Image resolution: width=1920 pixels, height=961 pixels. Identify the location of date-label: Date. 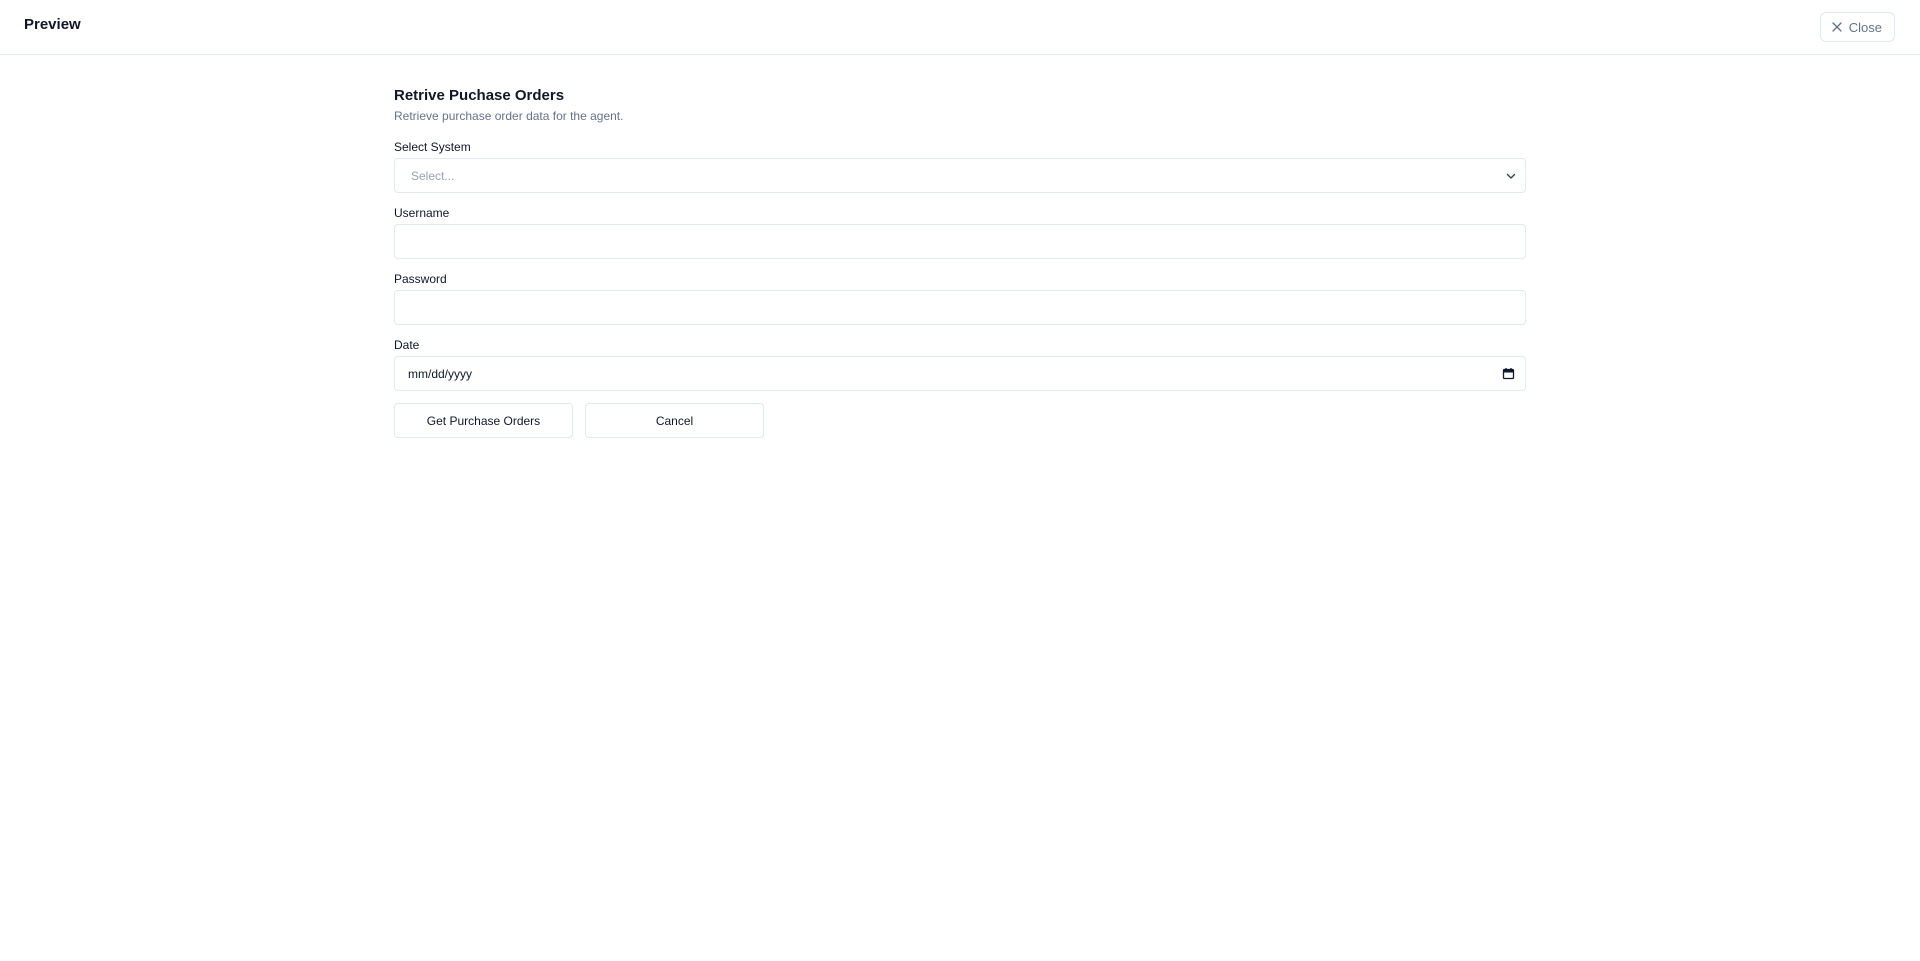
(407, 345).